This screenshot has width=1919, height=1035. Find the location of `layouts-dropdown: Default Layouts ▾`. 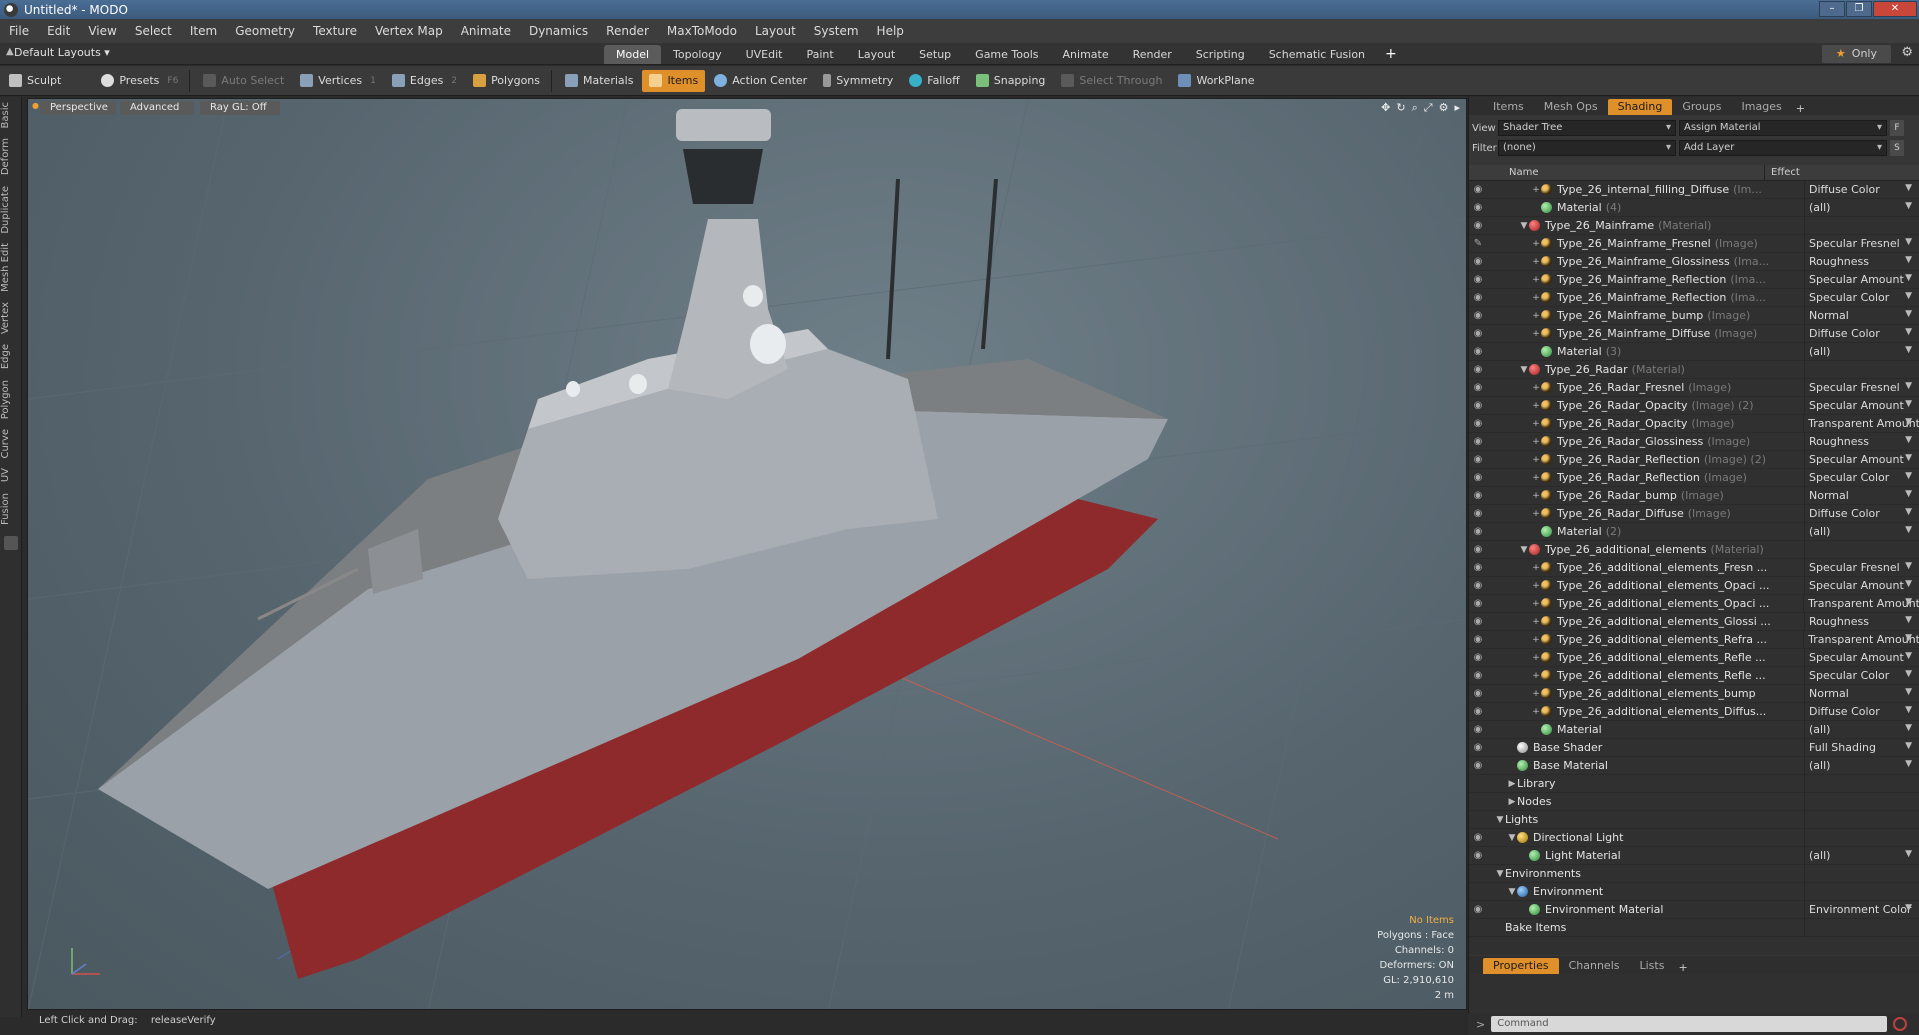

layouts-dropdown: Default Layouts ▾ is located at coordinates (62, 52).